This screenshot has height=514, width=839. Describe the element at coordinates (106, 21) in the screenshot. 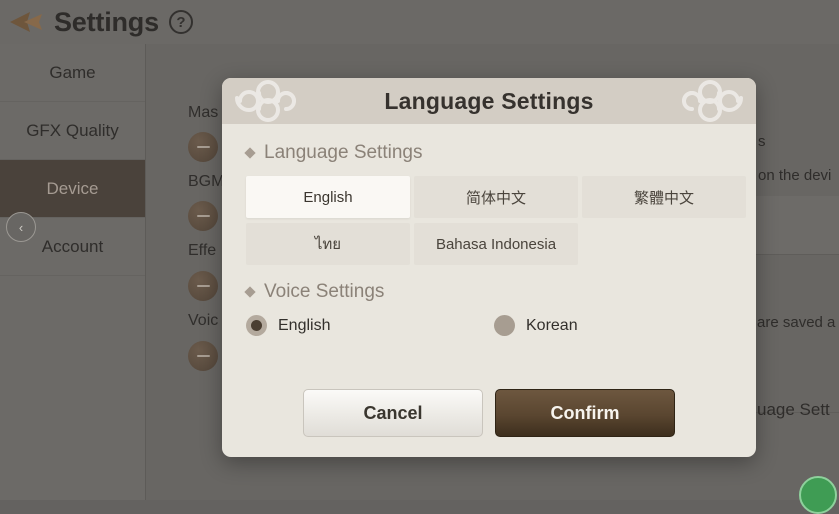

I see `page-title: Settings` at that location.